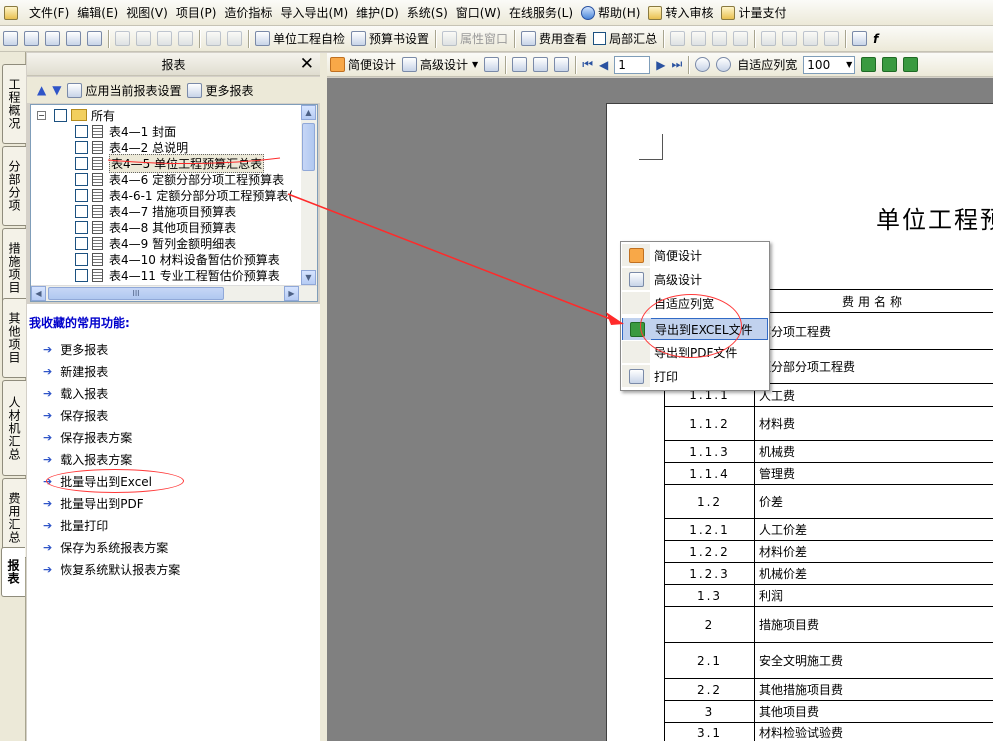 The image size is (993, 741). I want to click on fav-batch-export-pdf: ➔ 批量导出到PDF, so click(93, 503).